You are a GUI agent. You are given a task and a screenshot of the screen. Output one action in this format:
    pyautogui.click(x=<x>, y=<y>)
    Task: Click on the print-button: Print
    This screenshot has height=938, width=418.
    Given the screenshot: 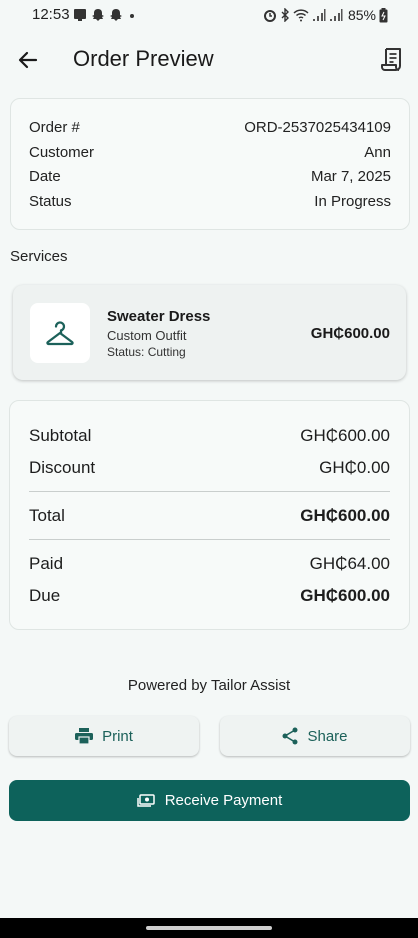 What is the action you would take?
    pyautogui.click(x=104, y=736)
    